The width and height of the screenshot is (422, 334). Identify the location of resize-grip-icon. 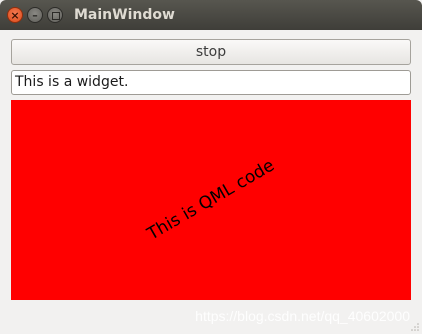
(415, 327).